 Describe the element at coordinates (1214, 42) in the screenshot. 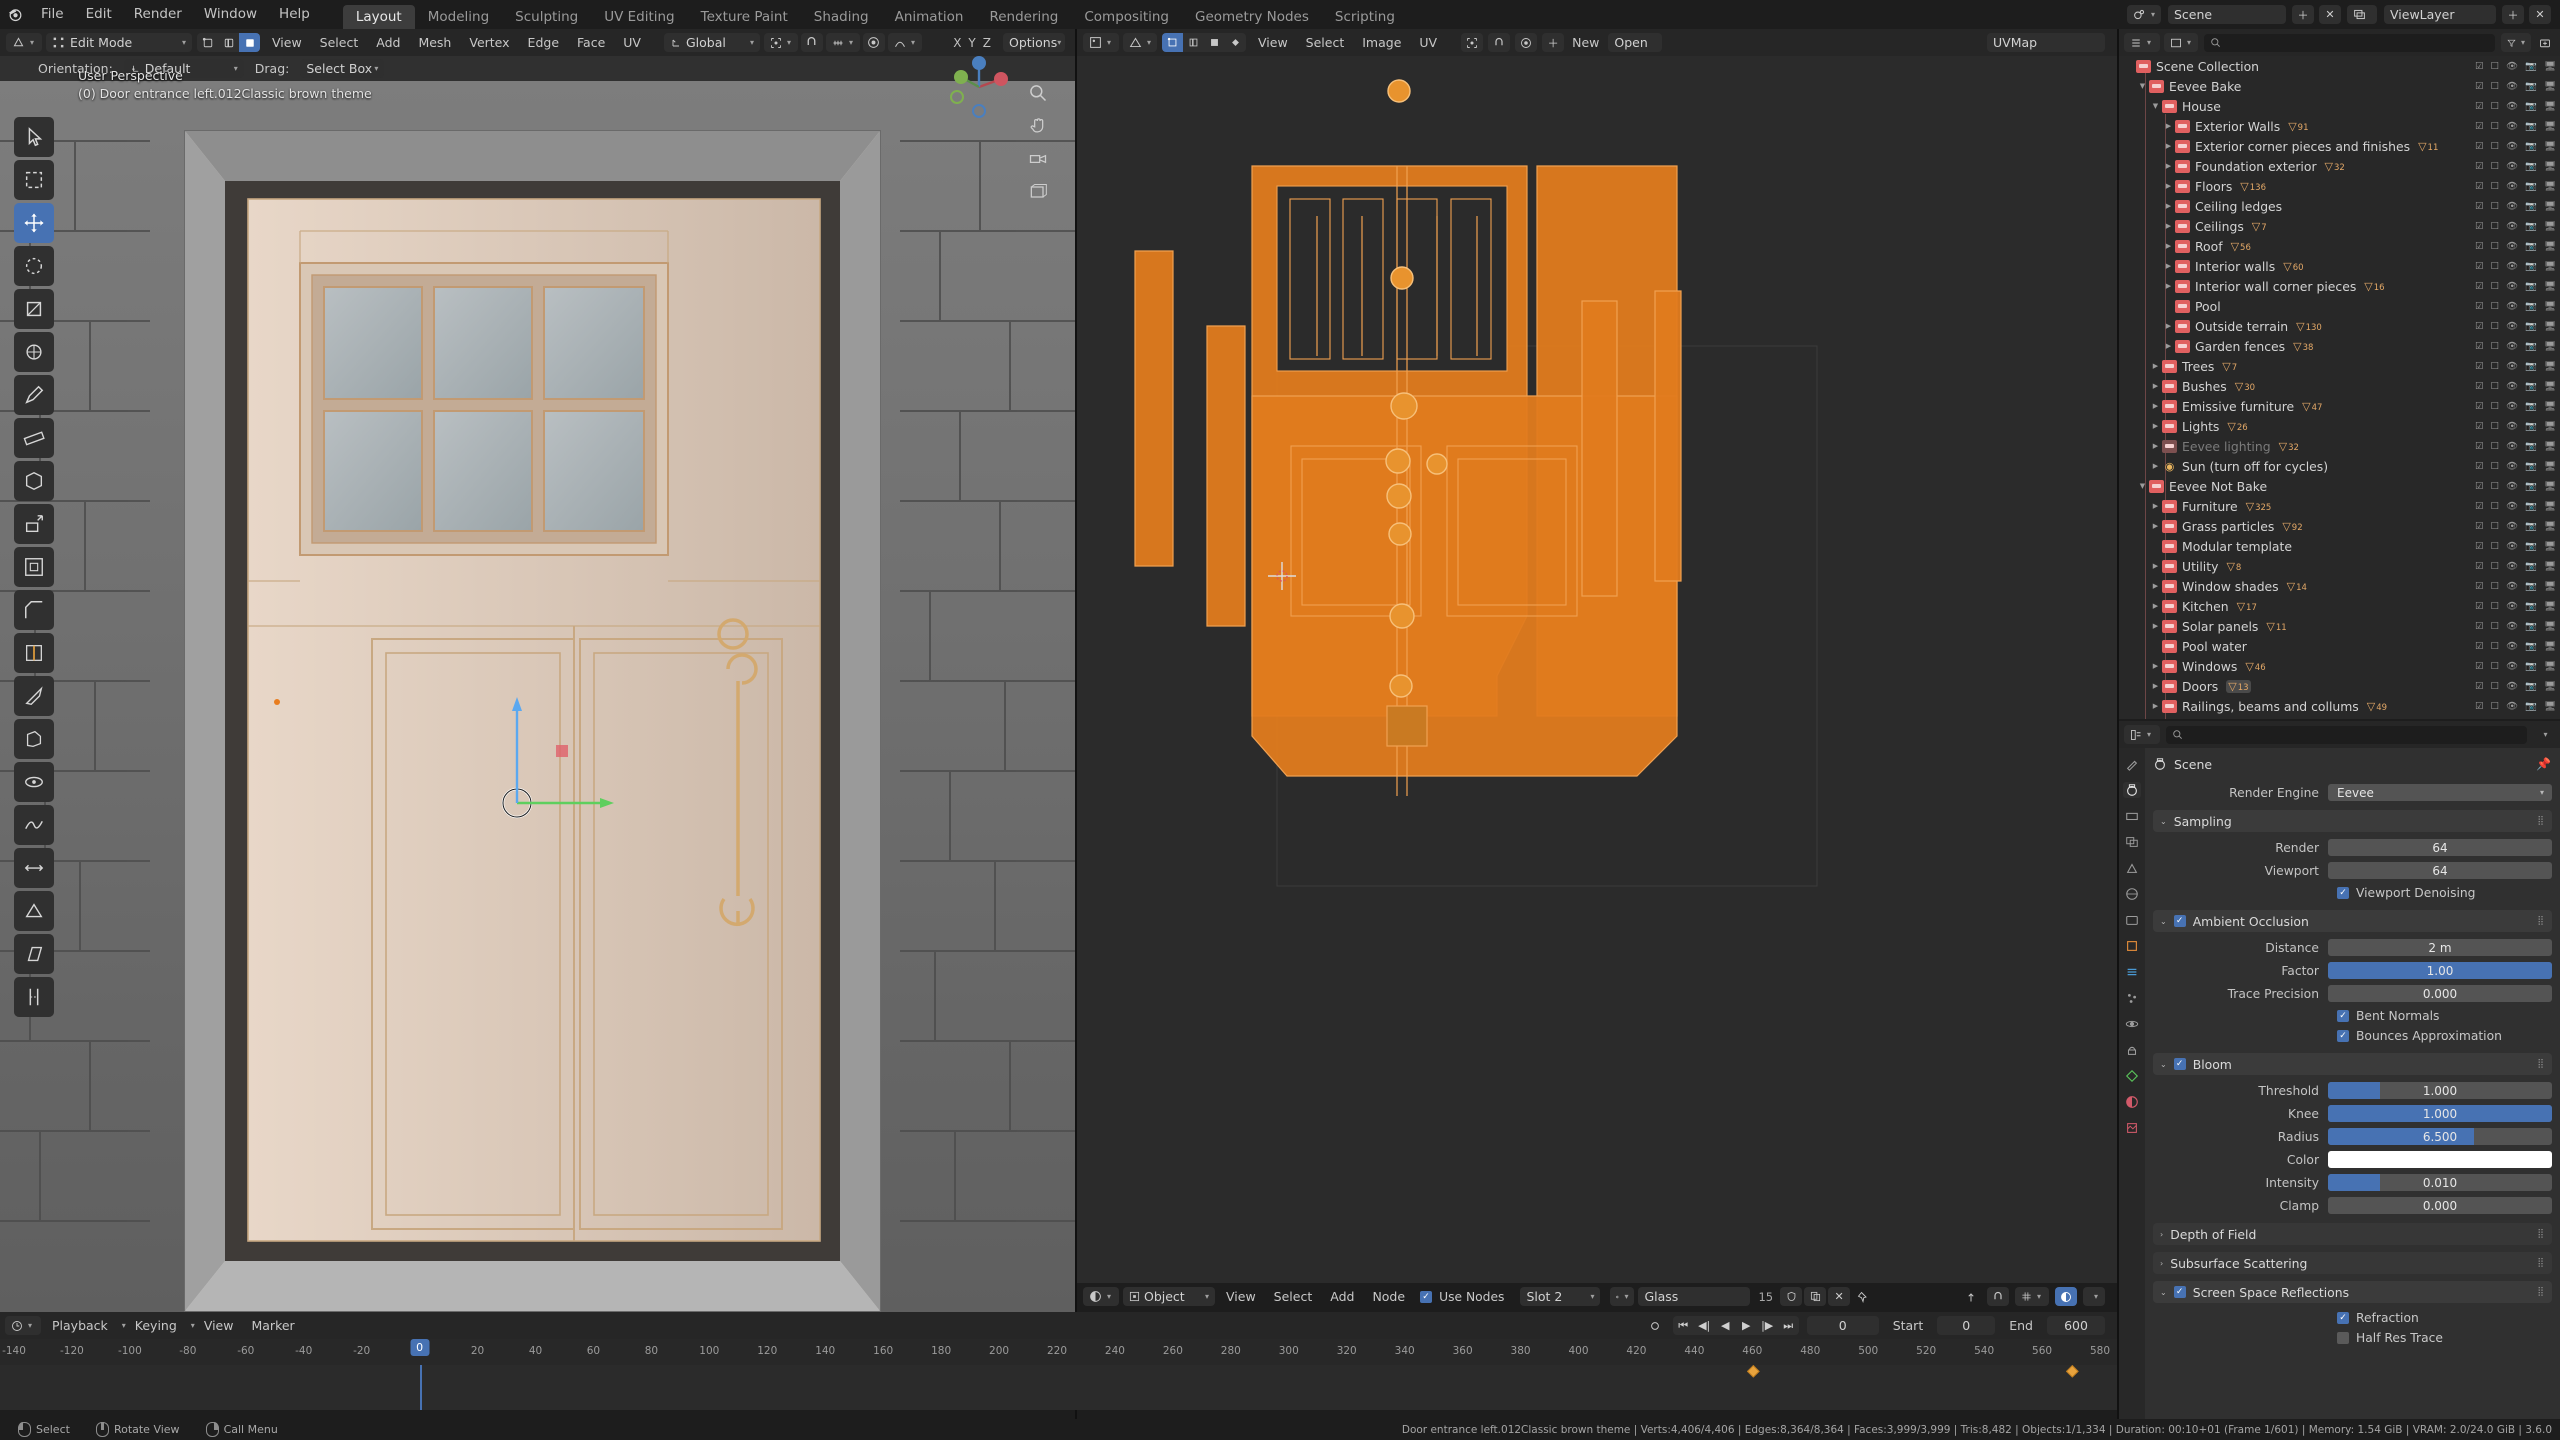

I see `uv-face-select-button` at that location.